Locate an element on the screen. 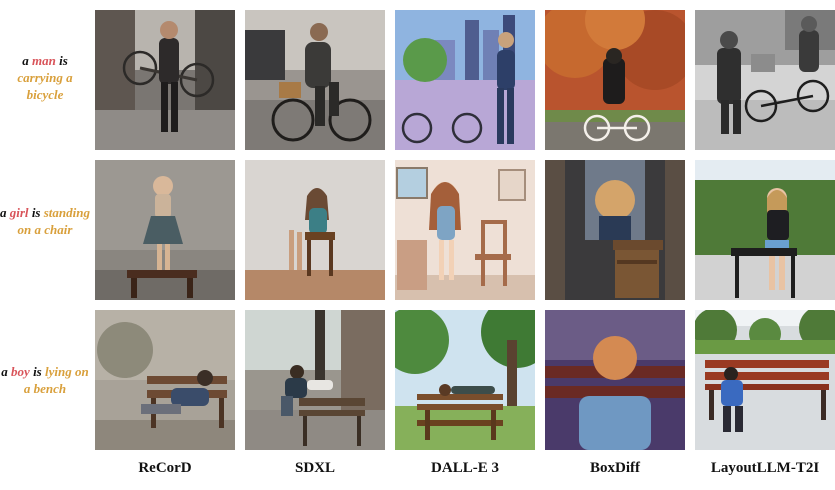 The height and width of the screenshot is (490, 835). prompt-row-3: a boy is lying on a bench is located at coordinates (45, 380).